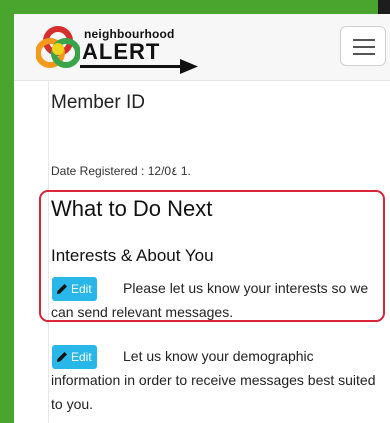 The width and height of the screenshot is (390, 423). I want to click on hamburger-menu-icon, so click(364, 40).